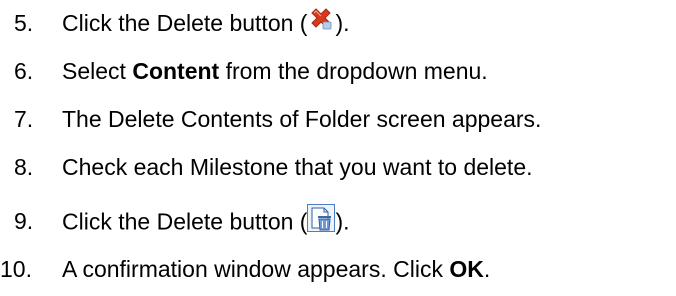 The width and height of the screenshot is (676, 296). What do you see at coordinates (321, 221) in the screenshot?
I see `delete-trash-icon` at bounding box center [321, 221].